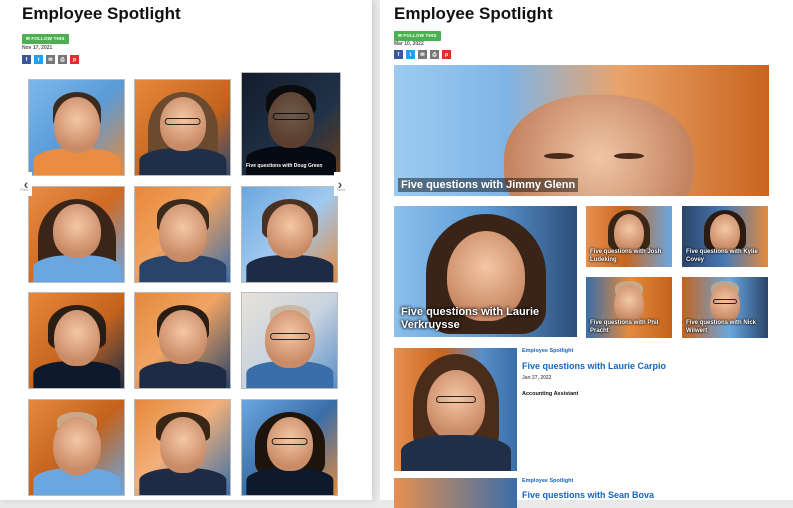  Describe the element at coordinates (721, 327) in the screenshot. I see `small-story-caption: Five questions with Nick Wilwert` at that location.